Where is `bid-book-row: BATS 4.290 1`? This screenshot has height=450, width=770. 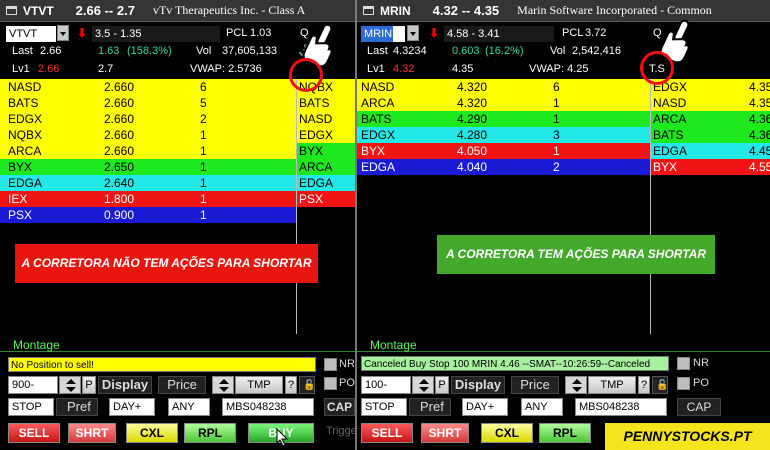
bid-book-row: BATS 4.290 1 is located at coordinates (503, 119).